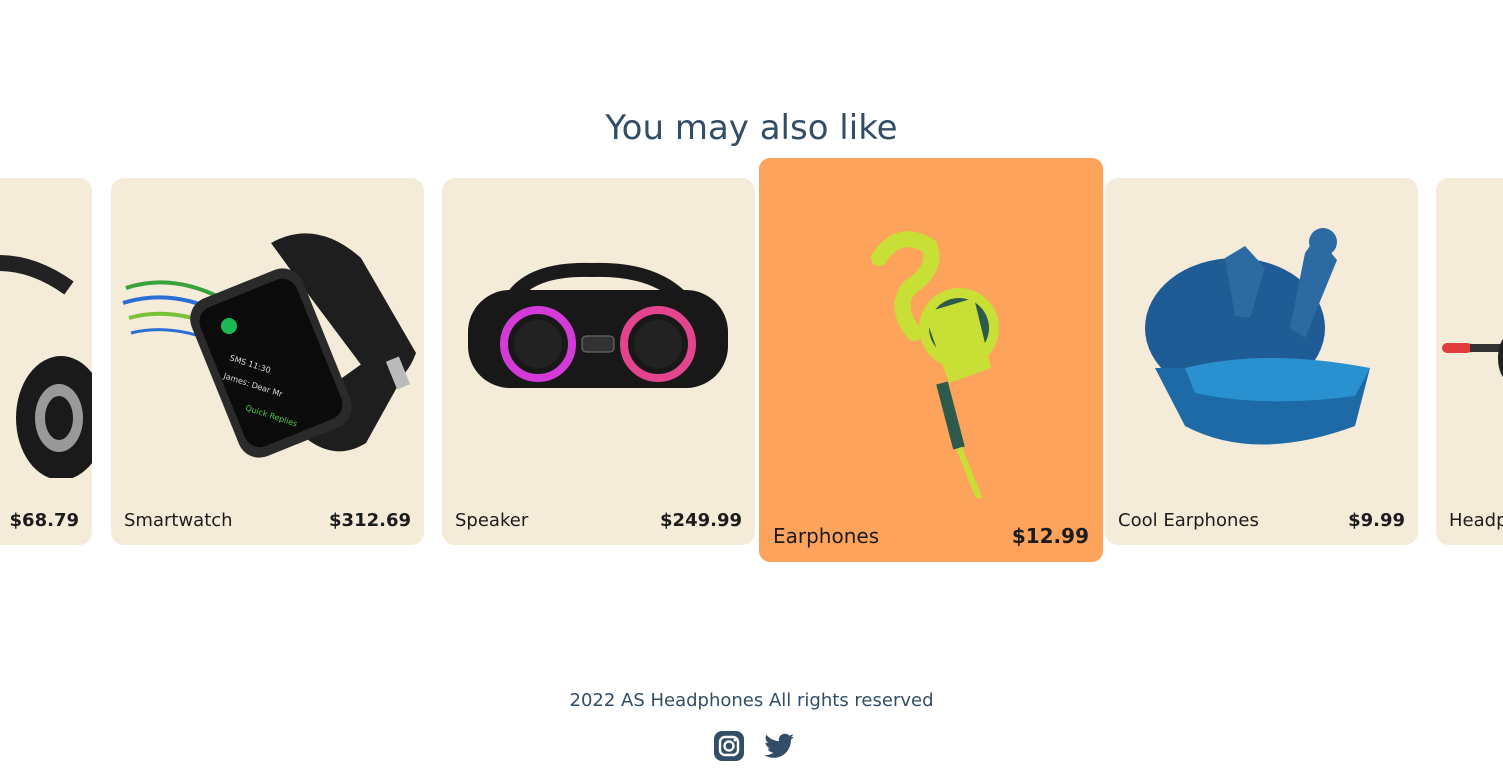 The image size is (1503, 777). I want to click on product-price: $12.99, so click(1050, 536).